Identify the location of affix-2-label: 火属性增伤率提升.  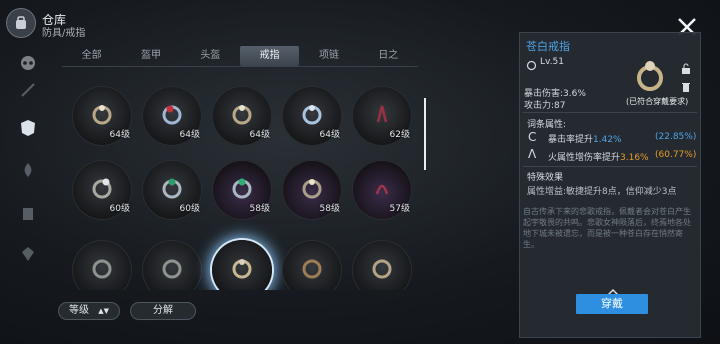
(584, 158).